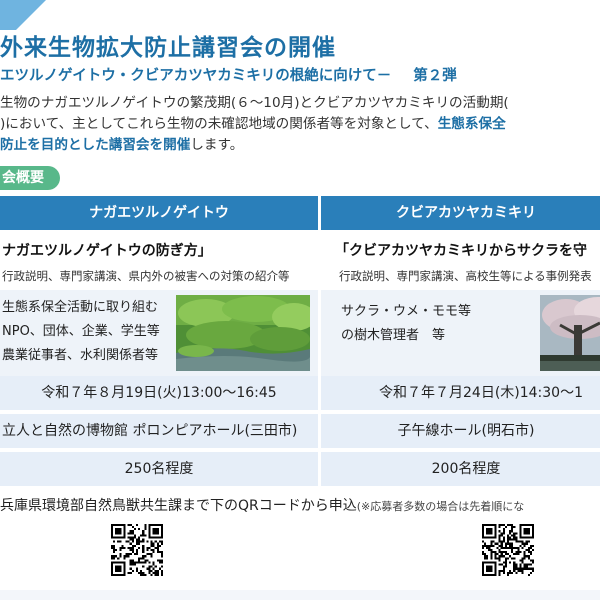 This screenshot has width=600, height=600. I want to click on target-list-left: 生態系保全活動に取り組む NPO、団体、企業、学生等 農業従事者、水利関係者等, so click(81, 332).